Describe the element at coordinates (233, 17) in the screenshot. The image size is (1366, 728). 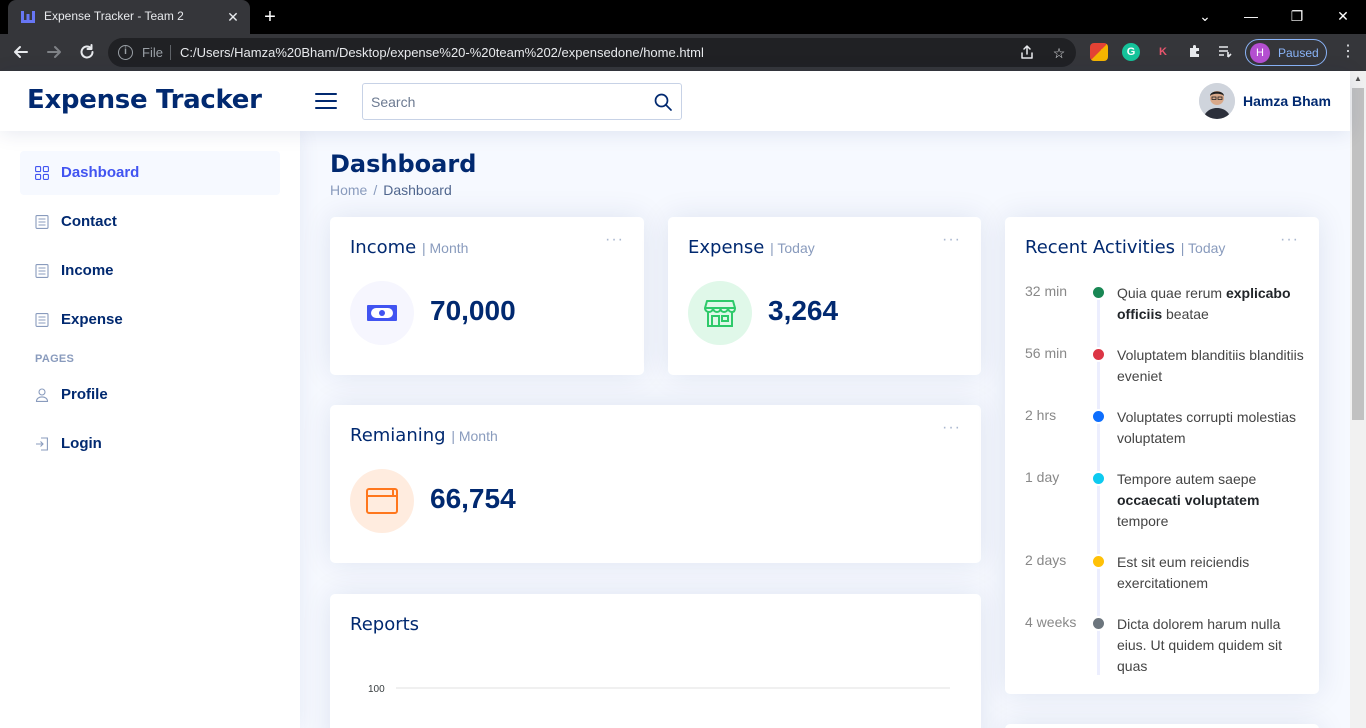
I see `tab-close-icon: ✕` at that location.